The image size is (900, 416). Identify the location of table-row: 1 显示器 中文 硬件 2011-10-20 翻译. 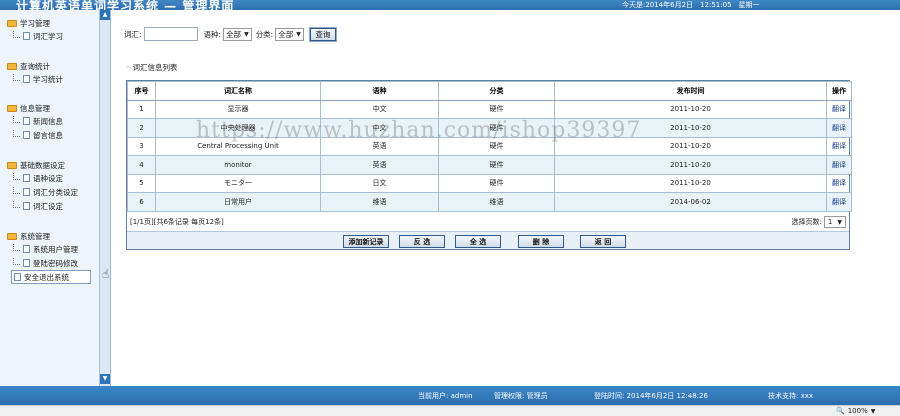
(489, 109).